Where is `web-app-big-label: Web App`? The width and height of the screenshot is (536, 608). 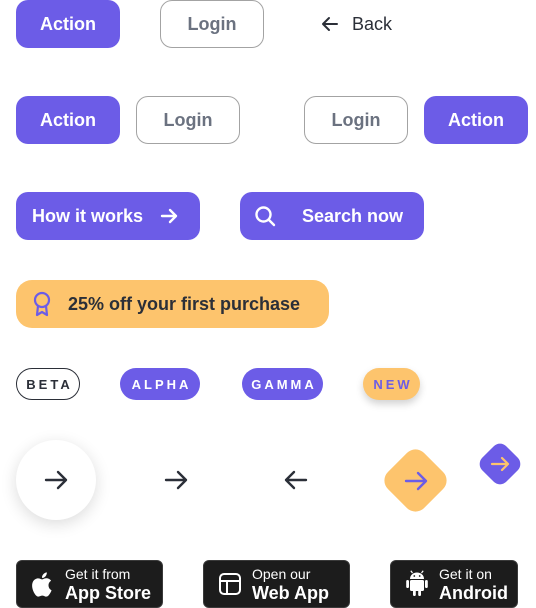 web-app-big-label: Web App is located at coordinates (290, 592).